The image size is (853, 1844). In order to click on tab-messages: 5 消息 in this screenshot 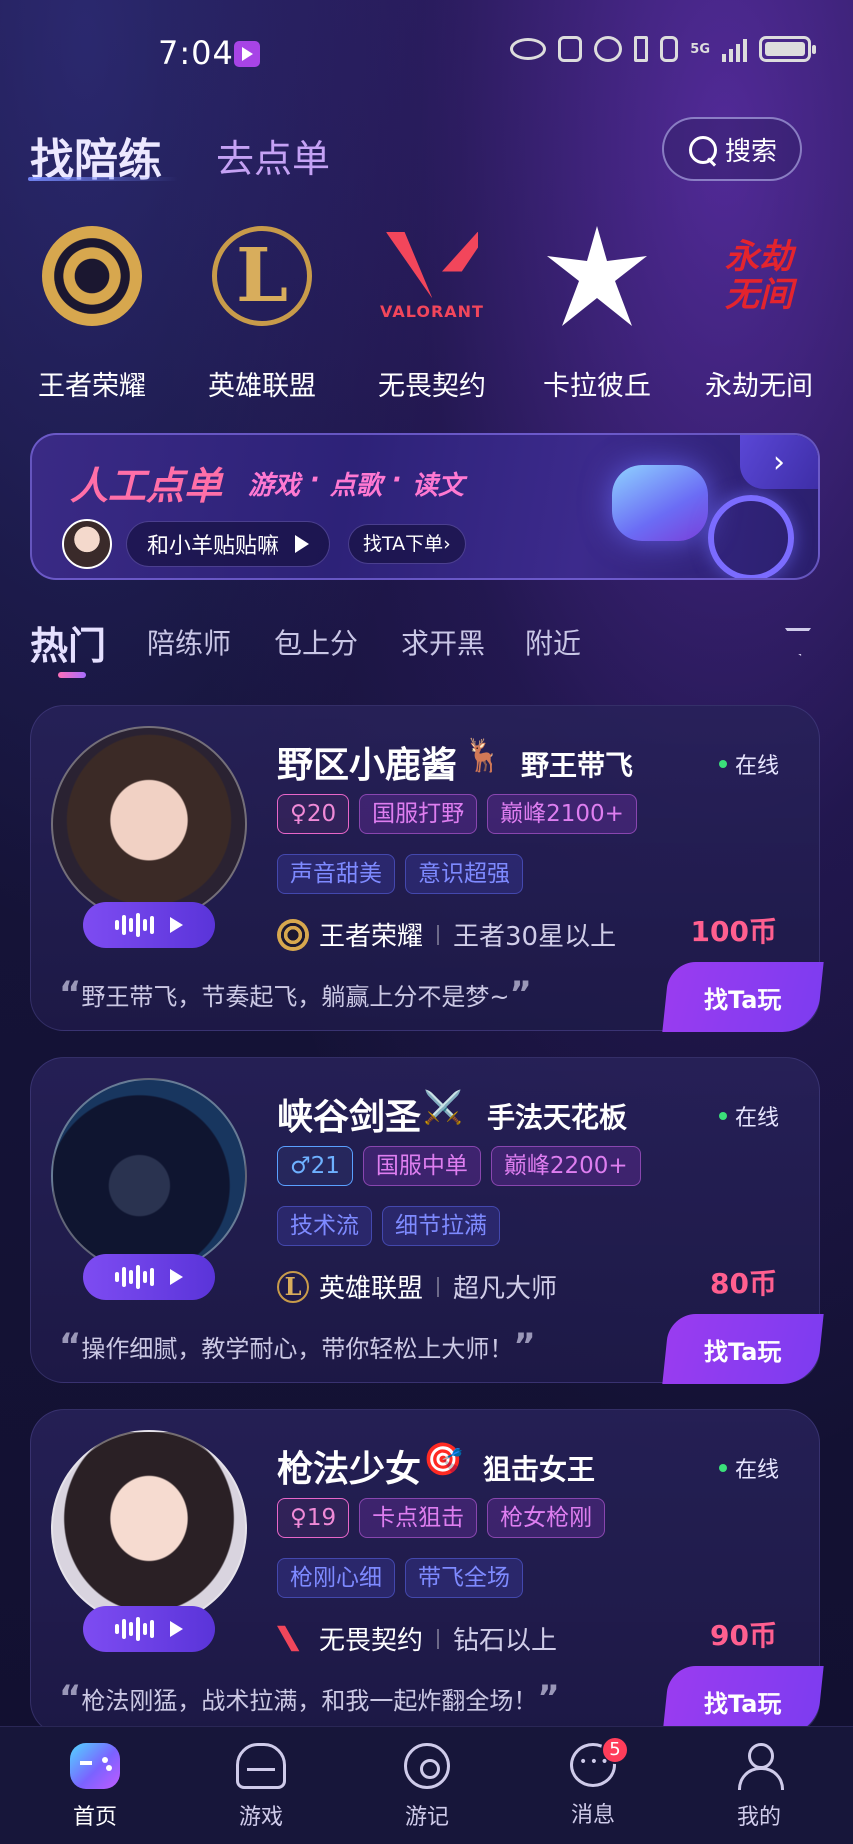, I will do `click(593, 1782)`.